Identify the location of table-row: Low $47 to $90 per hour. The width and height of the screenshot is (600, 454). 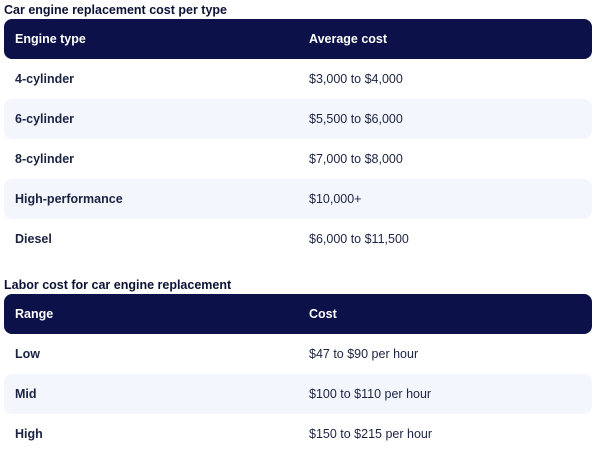
(298, 354).